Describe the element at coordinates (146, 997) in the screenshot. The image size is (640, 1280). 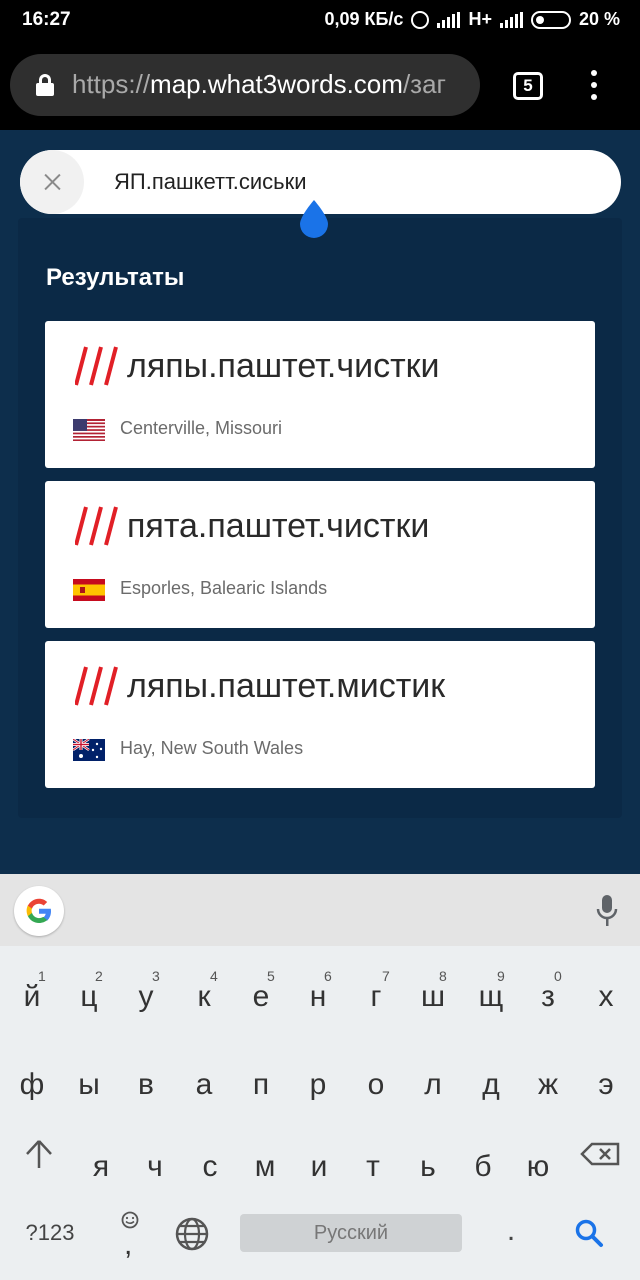
I see `key: у3` at that location.